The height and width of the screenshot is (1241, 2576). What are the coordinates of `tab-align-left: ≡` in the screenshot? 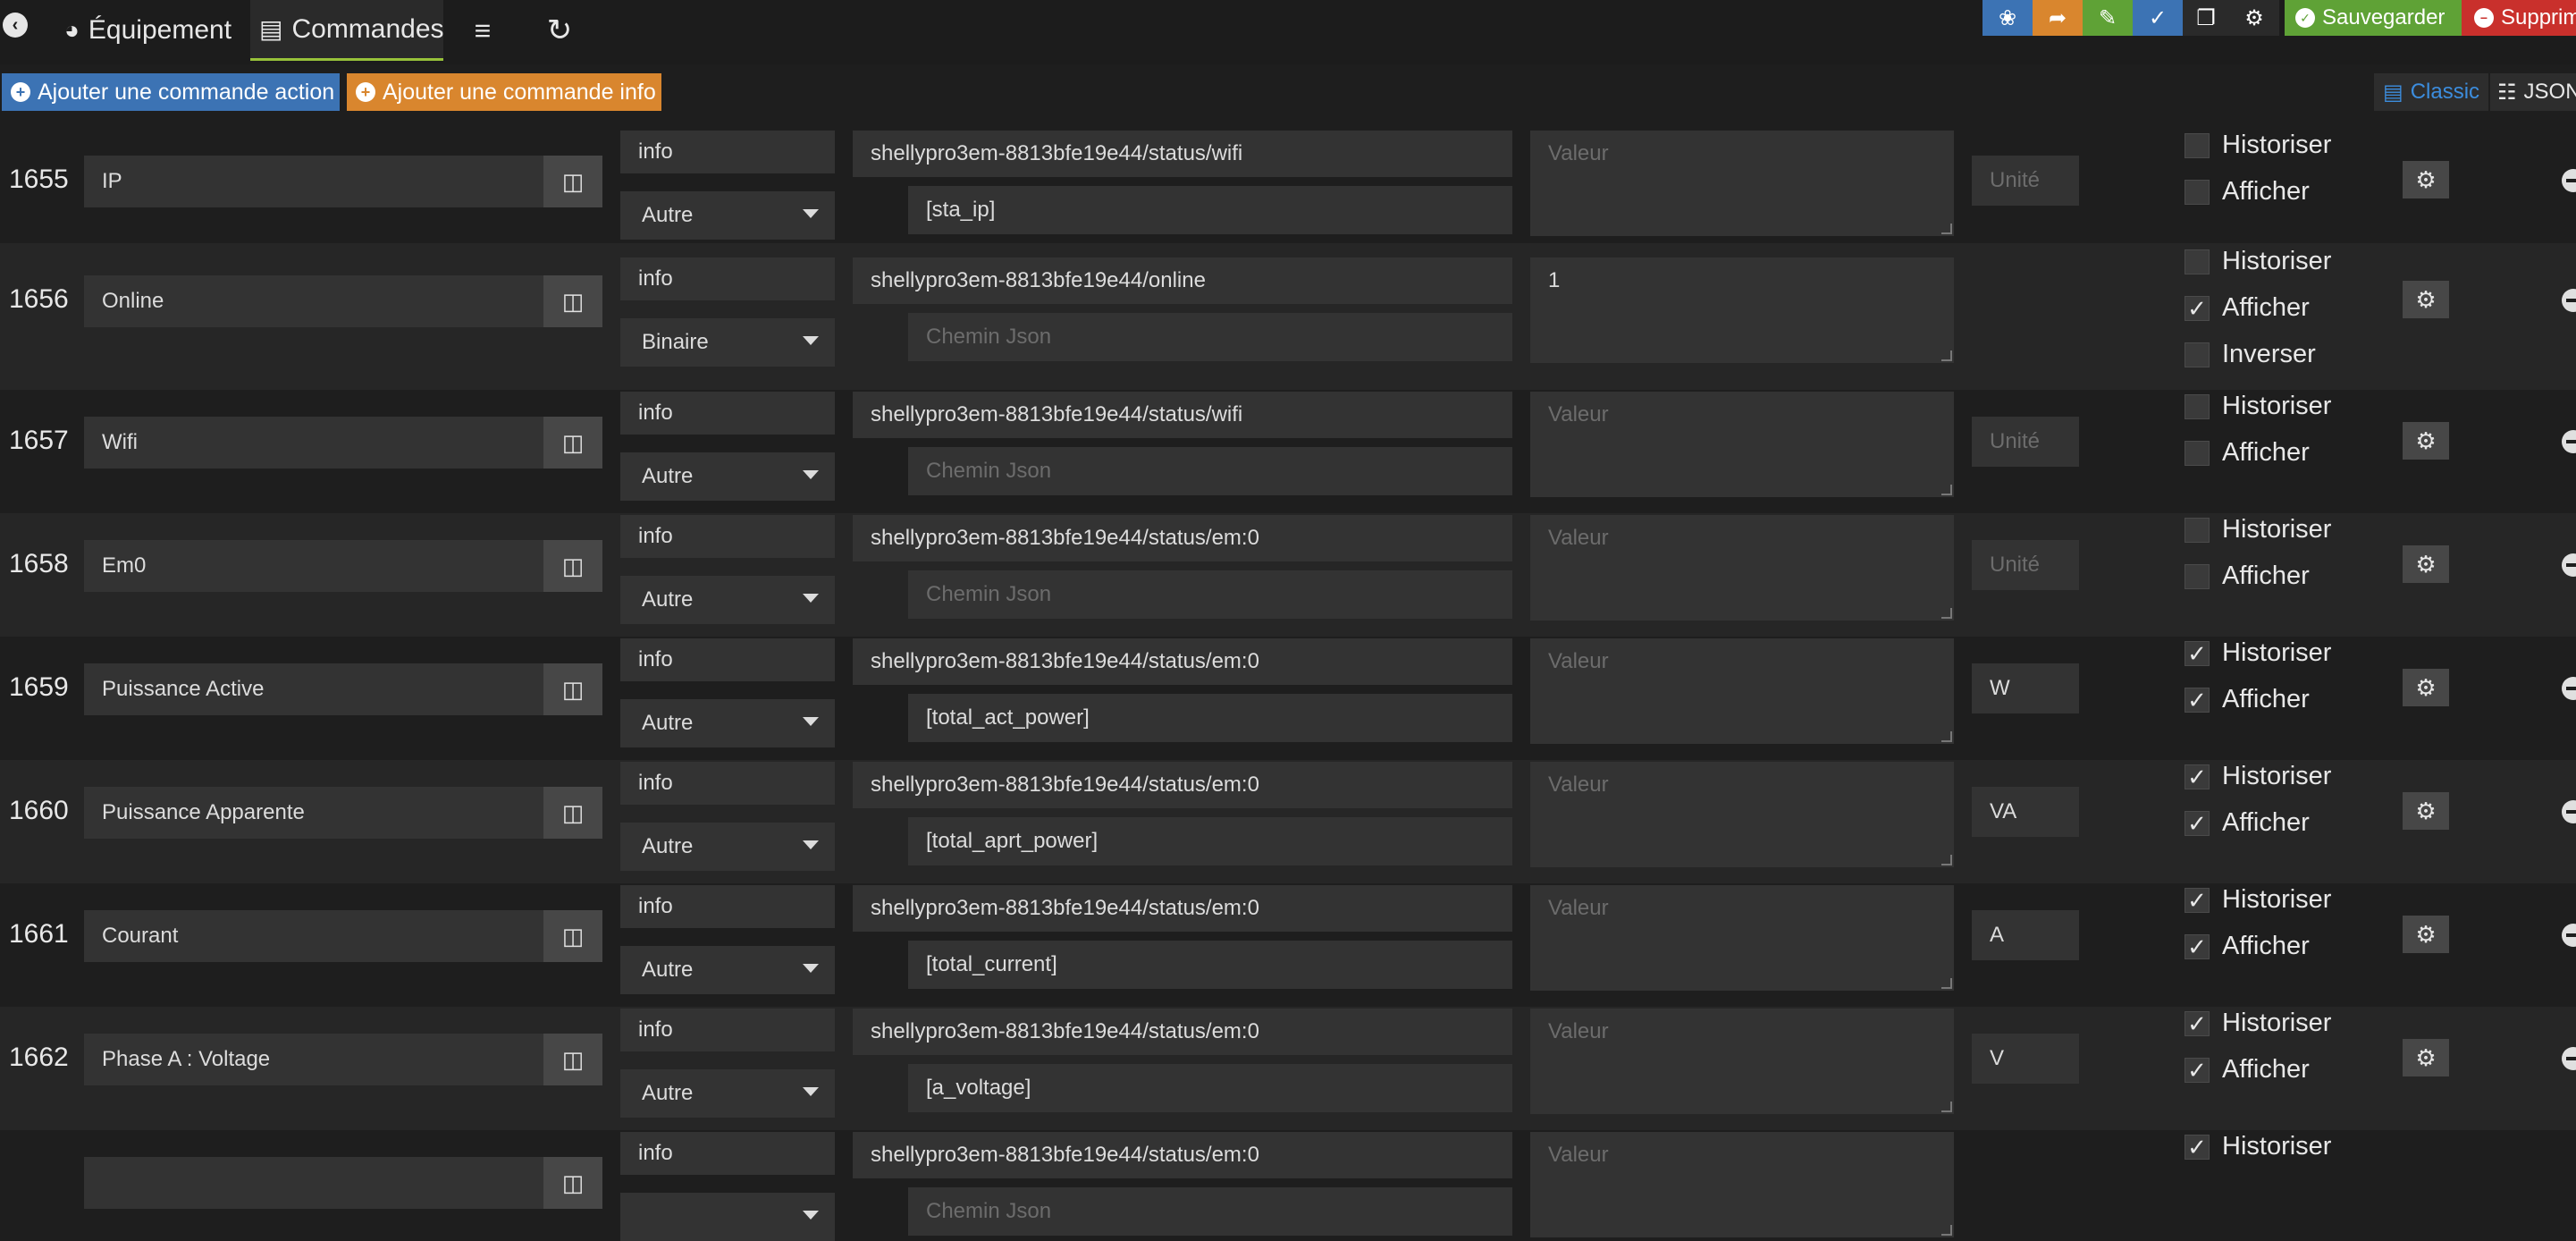 It's located at (483, 30).